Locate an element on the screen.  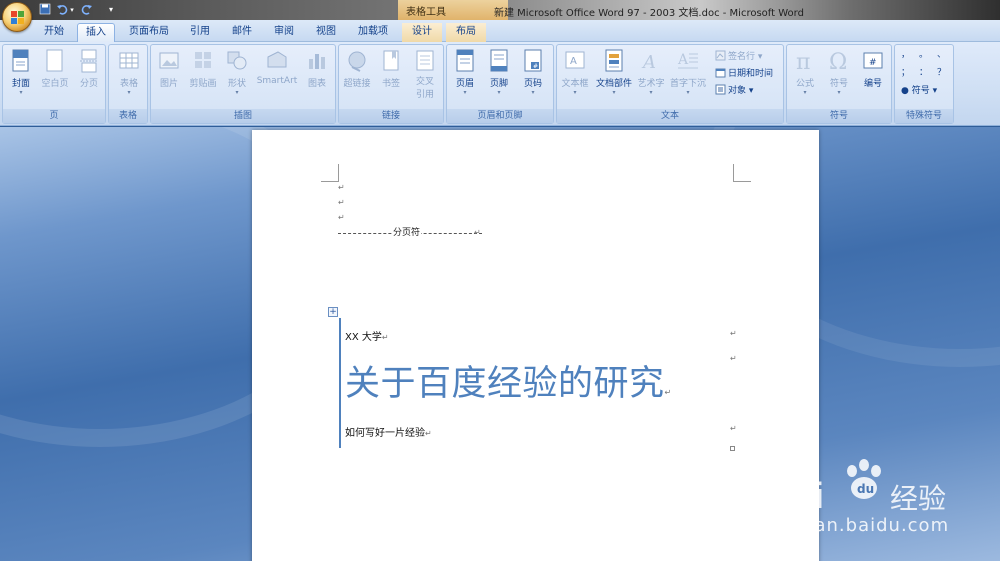
group-special-symbols: ， 。 、 ； ： ？ ● 符号 ▾ 特殊符号 is located at coordinates (924, 84).